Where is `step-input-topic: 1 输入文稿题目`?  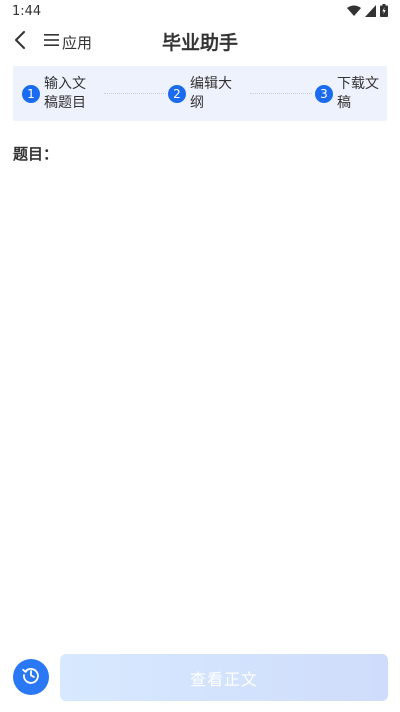 step-input-topic: 1 输入文稿题目 is located at coordinates (55, 94).